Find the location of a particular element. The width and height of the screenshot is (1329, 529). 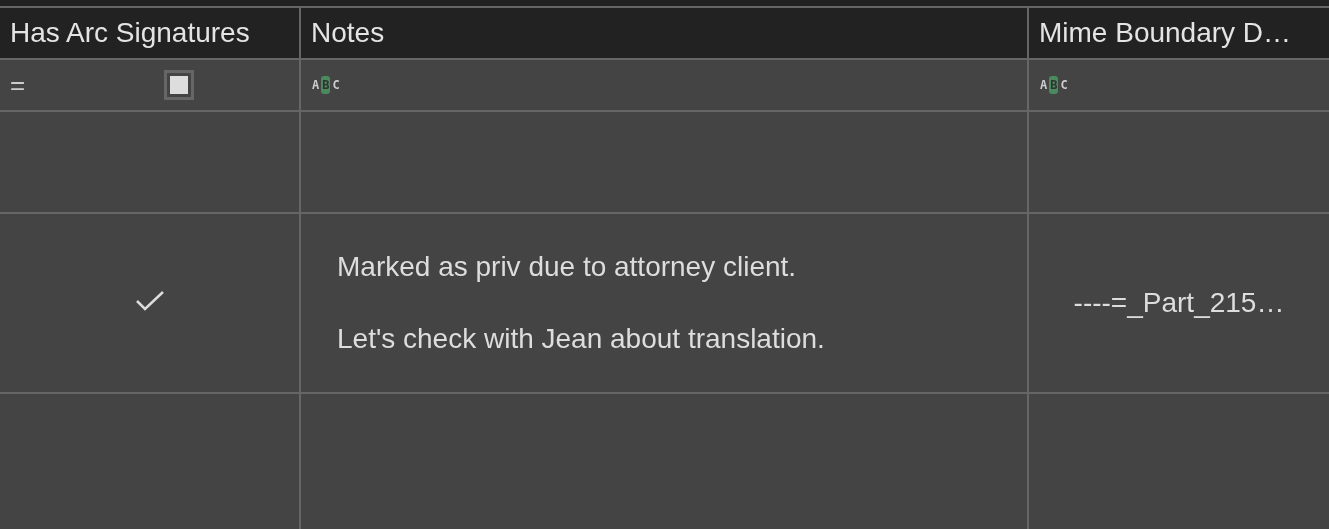

table-cell-text: Marked as priv due to attorney client. is located at coordinates (567, 267).